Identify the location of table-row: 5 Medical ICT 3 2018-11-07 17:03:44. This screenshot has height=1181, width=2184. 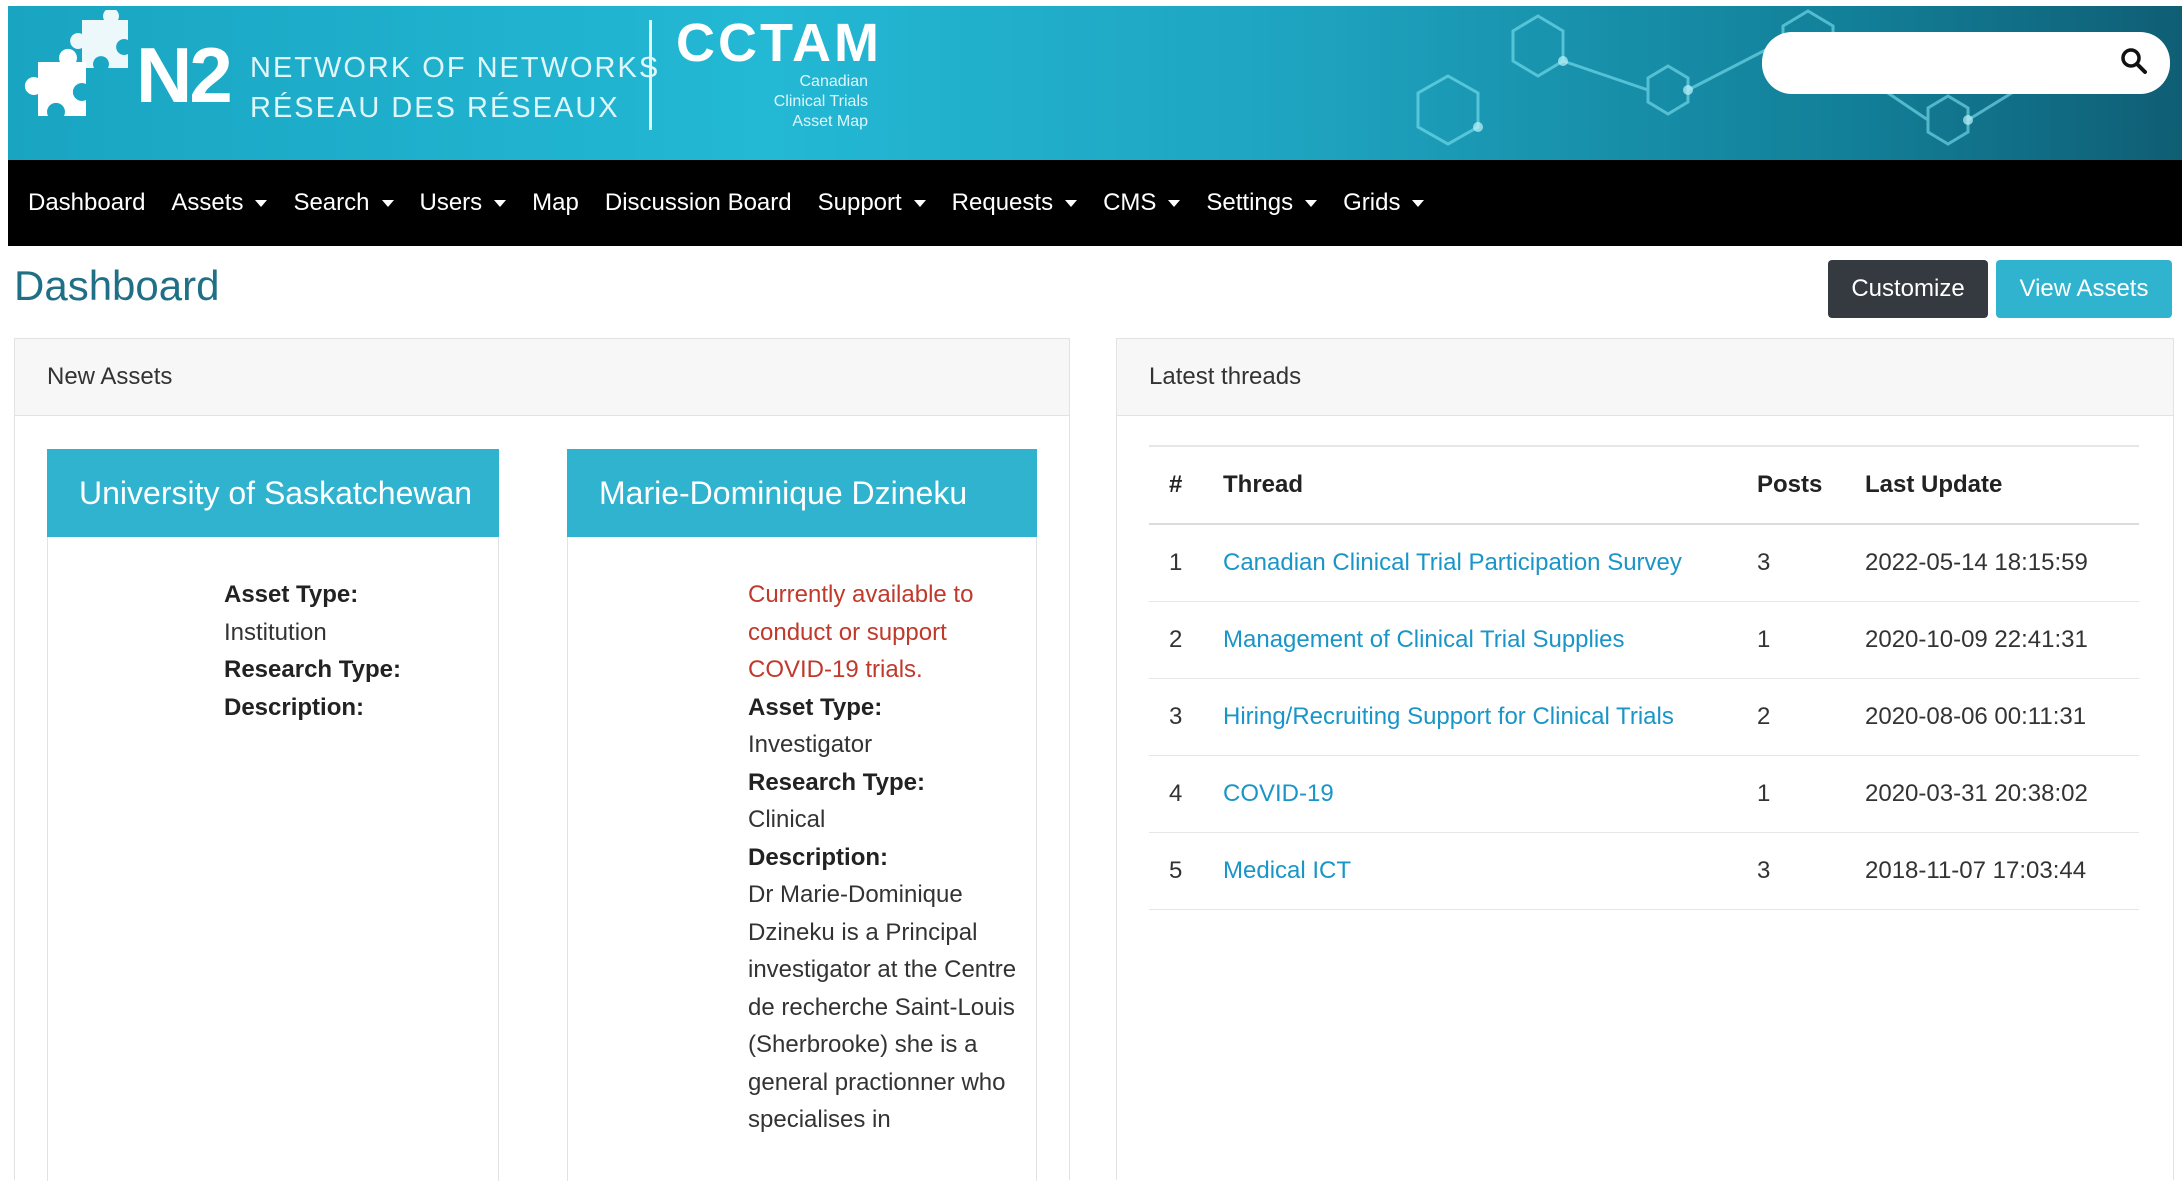
(1644, 871).